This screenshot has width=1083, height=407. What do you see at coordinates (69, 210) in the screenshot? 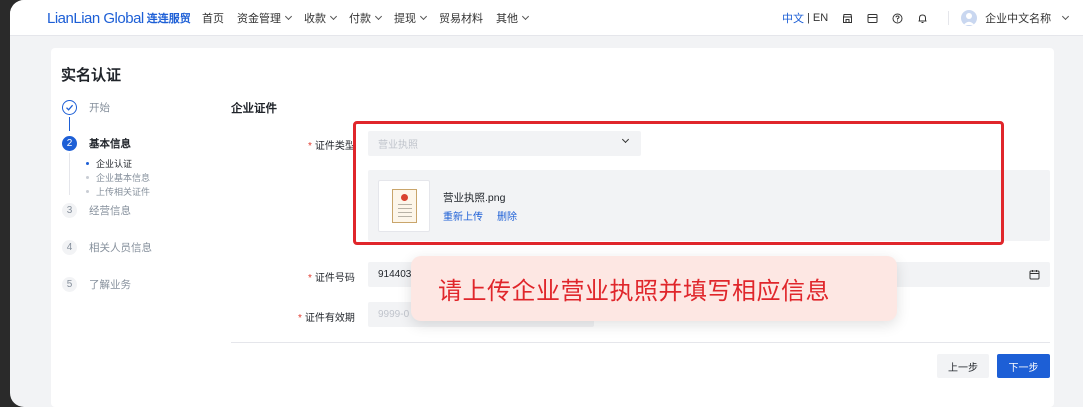
I see `step-number: 3` at bounding box center [69, 210].